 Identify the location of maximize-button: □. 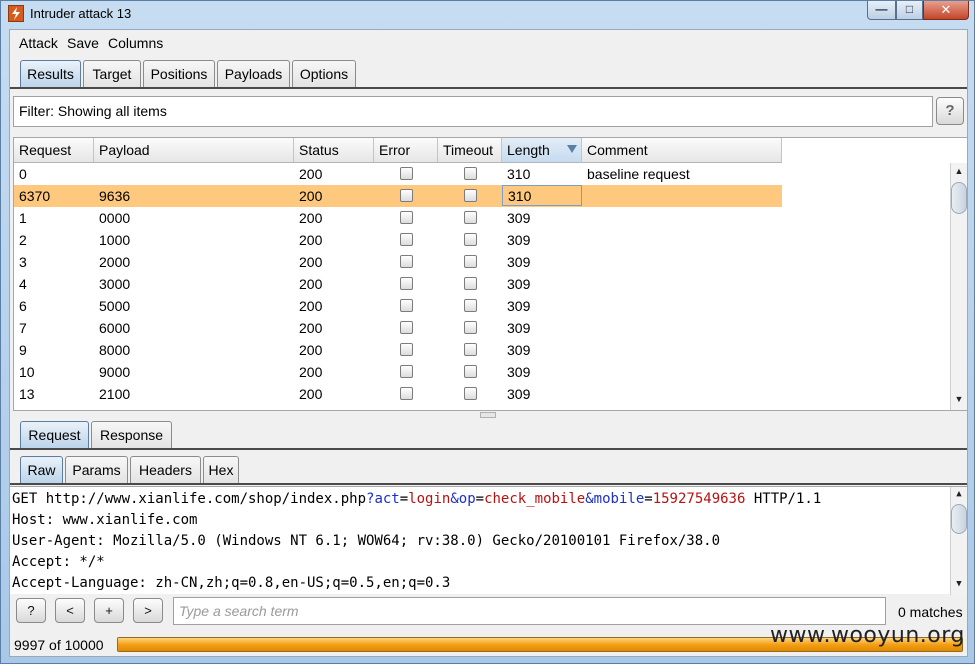
(909, 10).